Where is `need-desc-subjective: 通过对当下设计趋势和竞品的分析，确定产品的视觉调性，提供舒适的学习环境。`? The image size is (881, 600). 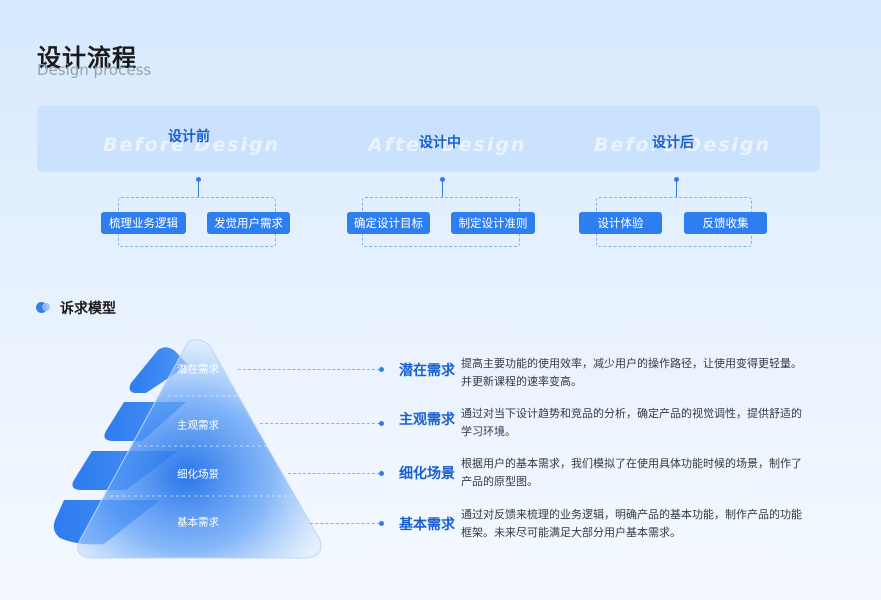
need-desc-subjective: 通过对当下设计趋势和竞品的分析，确定产品的视觉调性，提供舒适的学习环境。 is located at coordinates (631, 422).